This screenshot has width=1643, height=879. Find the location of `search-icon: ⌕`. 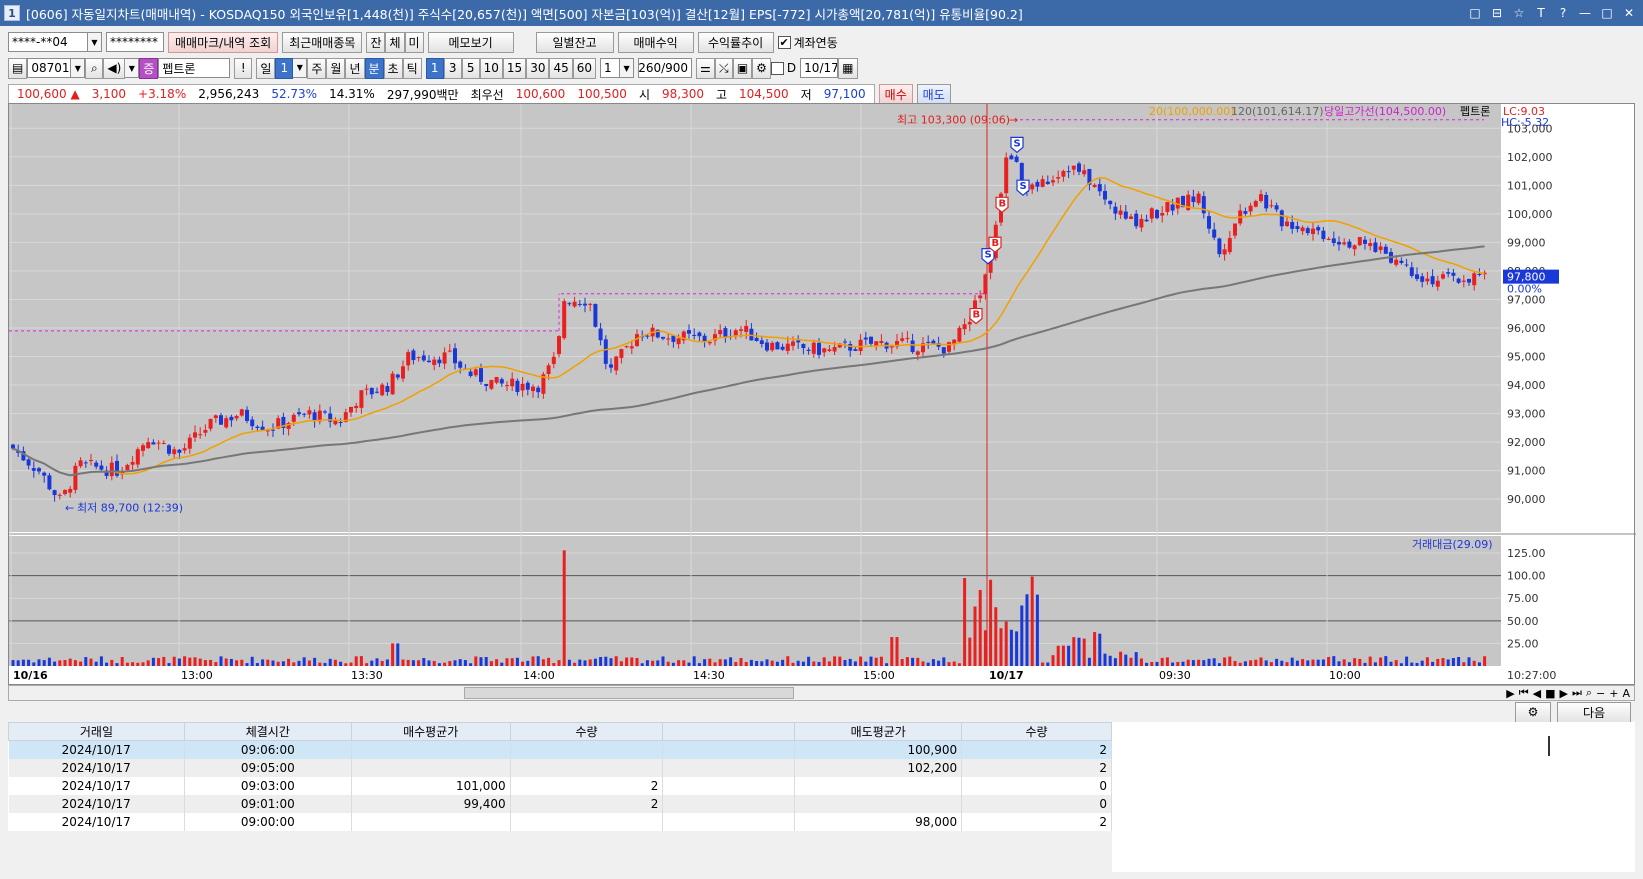

search-icon: ⌕ is located at coordinates (94, 68).